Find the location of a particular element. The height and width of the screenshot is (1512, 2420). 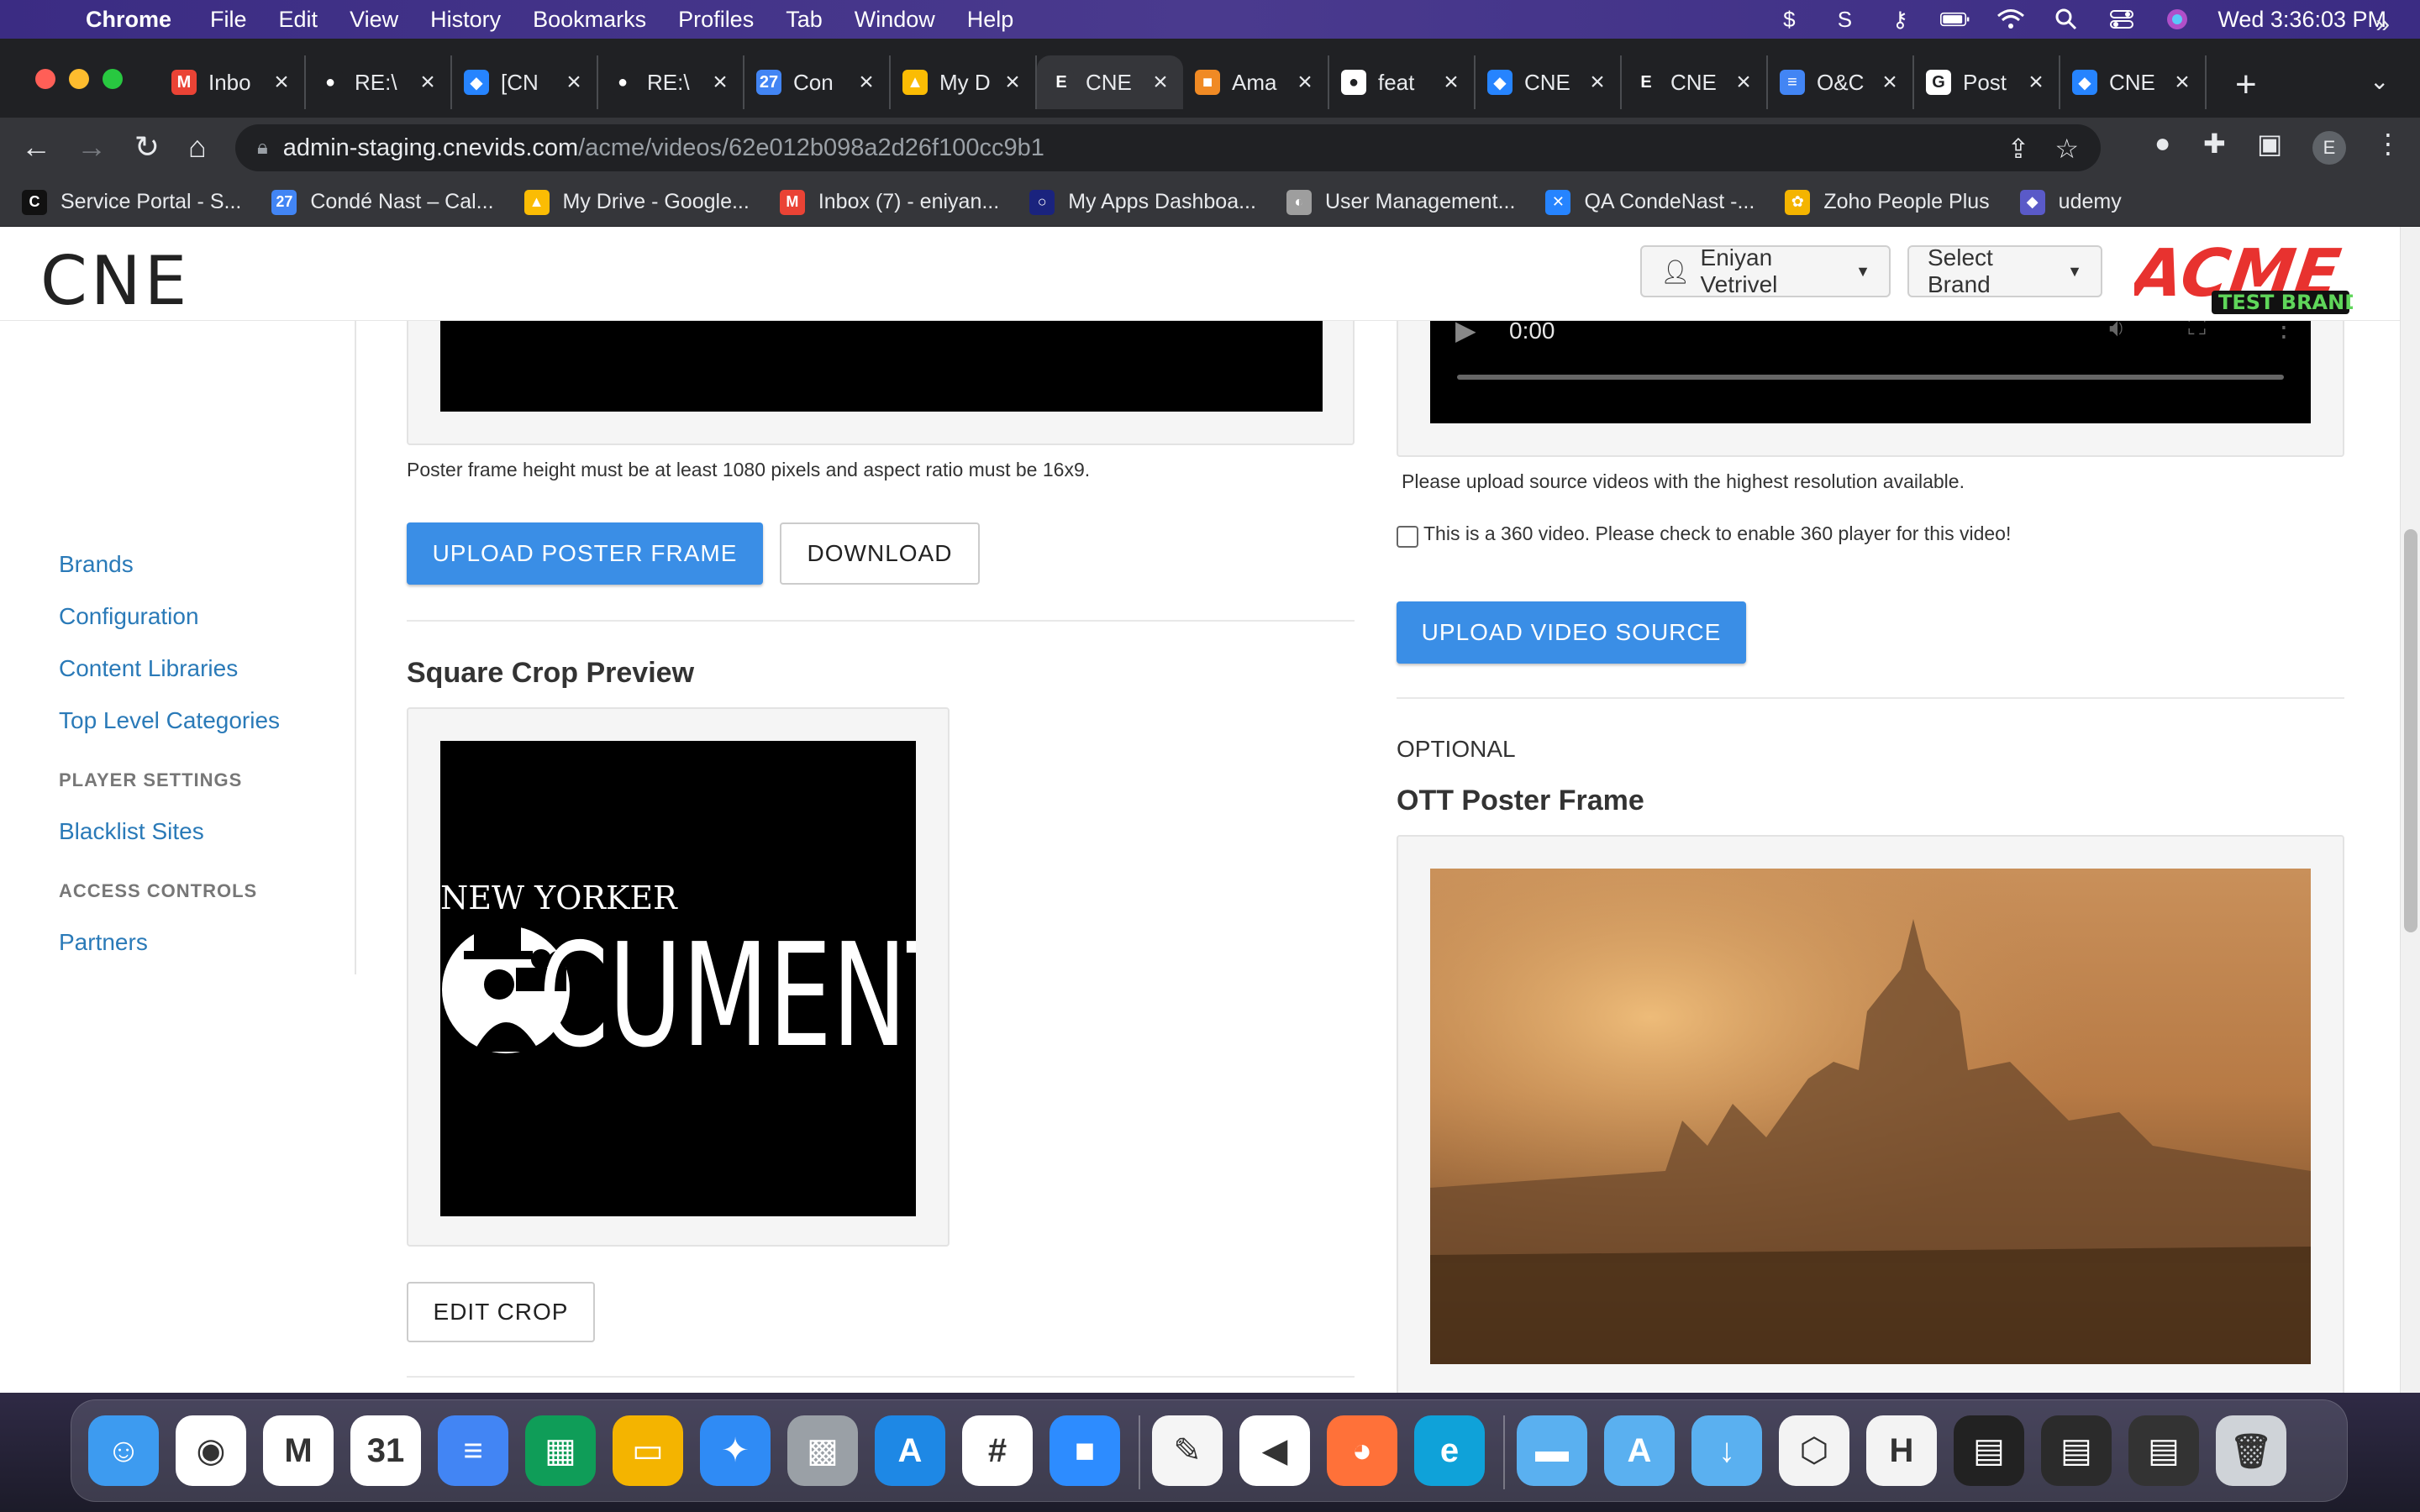

sidebar-link-top-level-categories: Top Level Categories is located at coordinates (169, 720).